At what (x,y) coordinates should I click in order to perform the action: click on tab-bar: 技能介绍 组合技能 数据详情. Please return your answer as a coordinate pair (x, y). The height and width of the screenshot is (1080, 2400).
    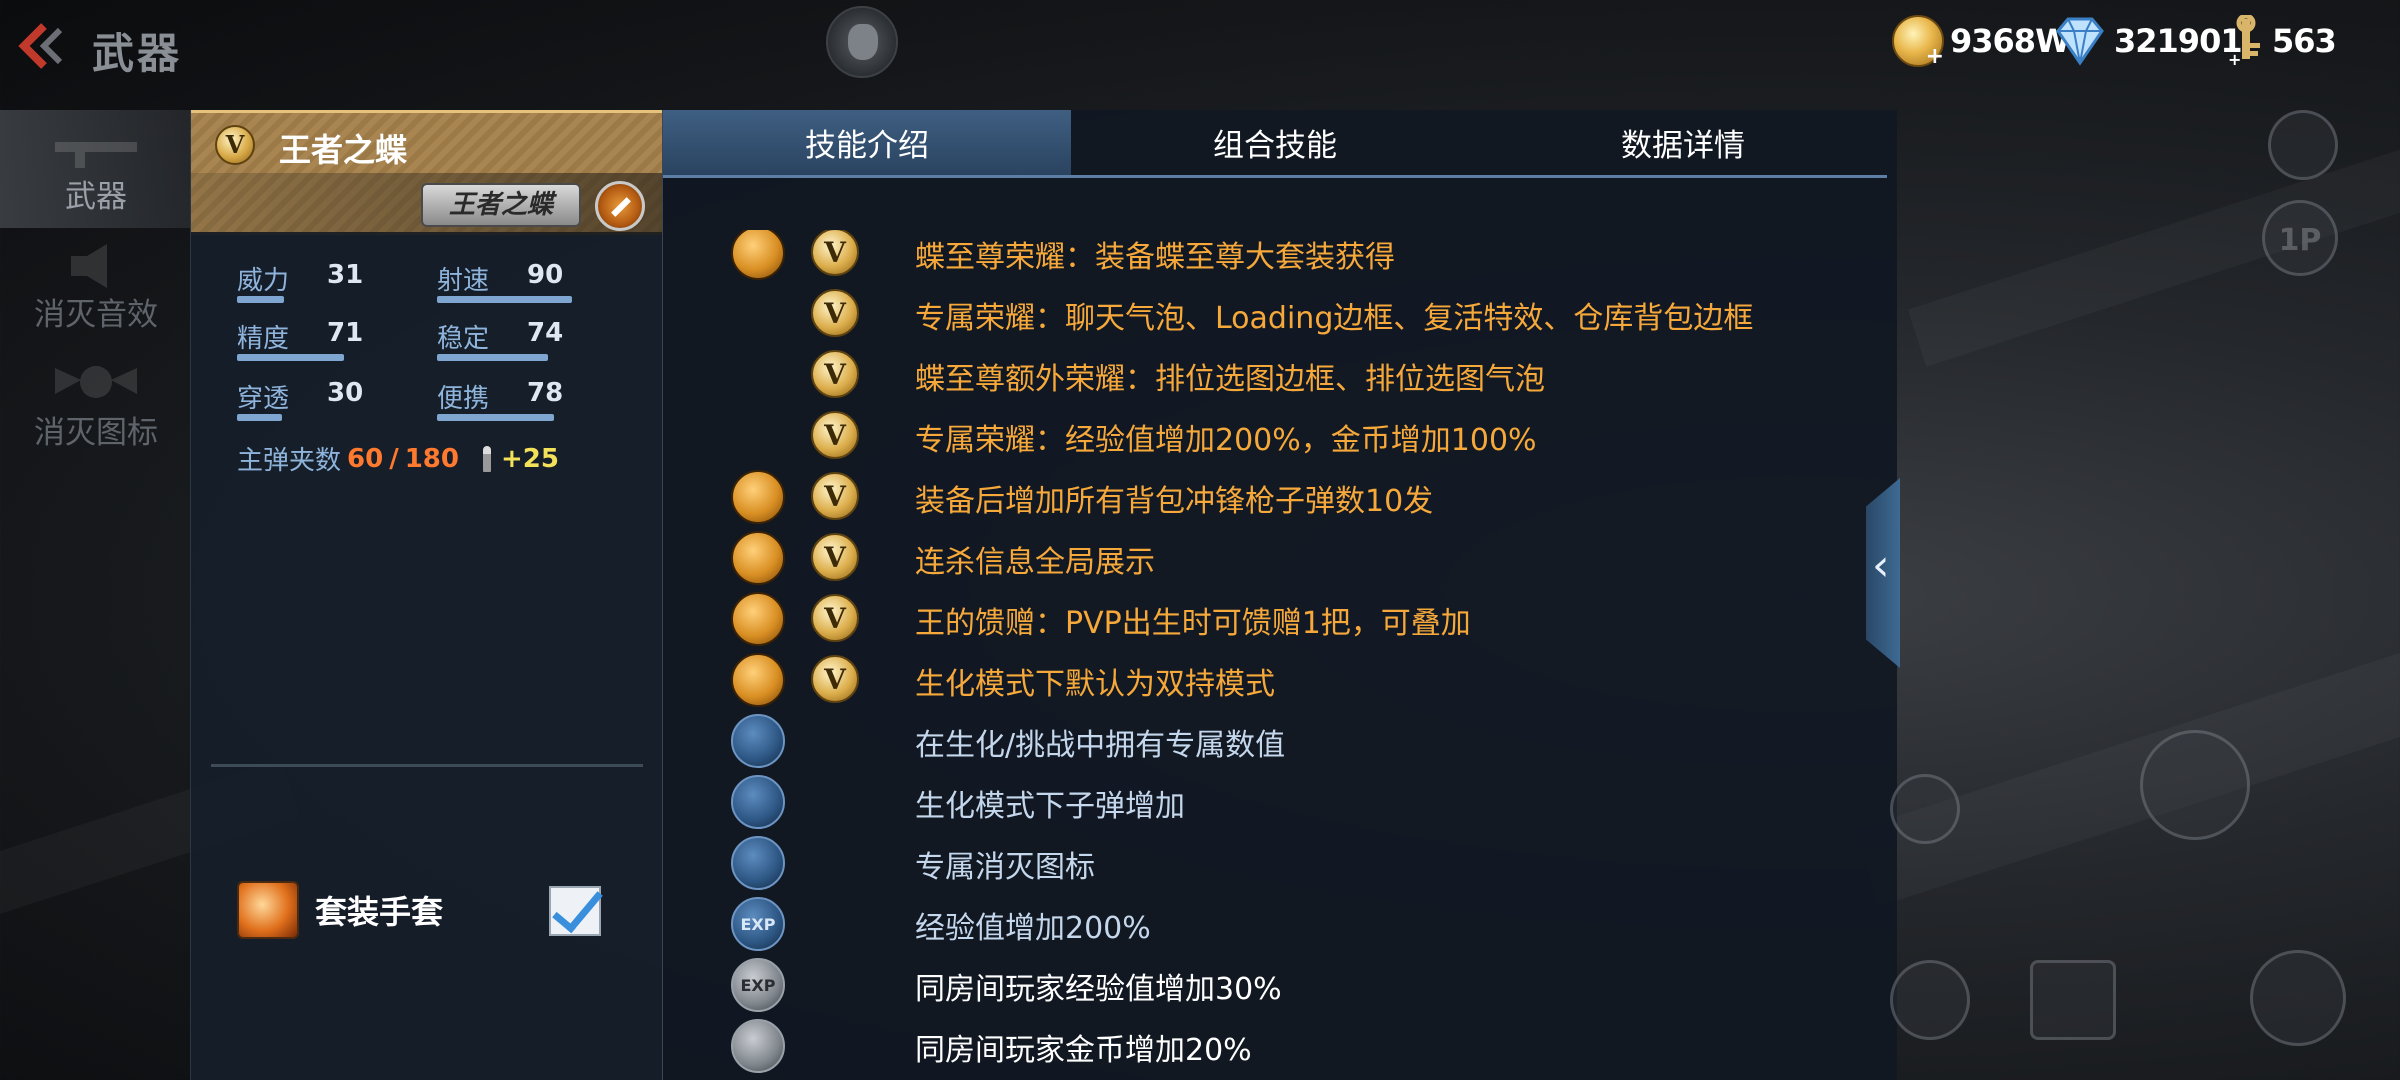
    Looking at the image, I should click on (1275, 144).